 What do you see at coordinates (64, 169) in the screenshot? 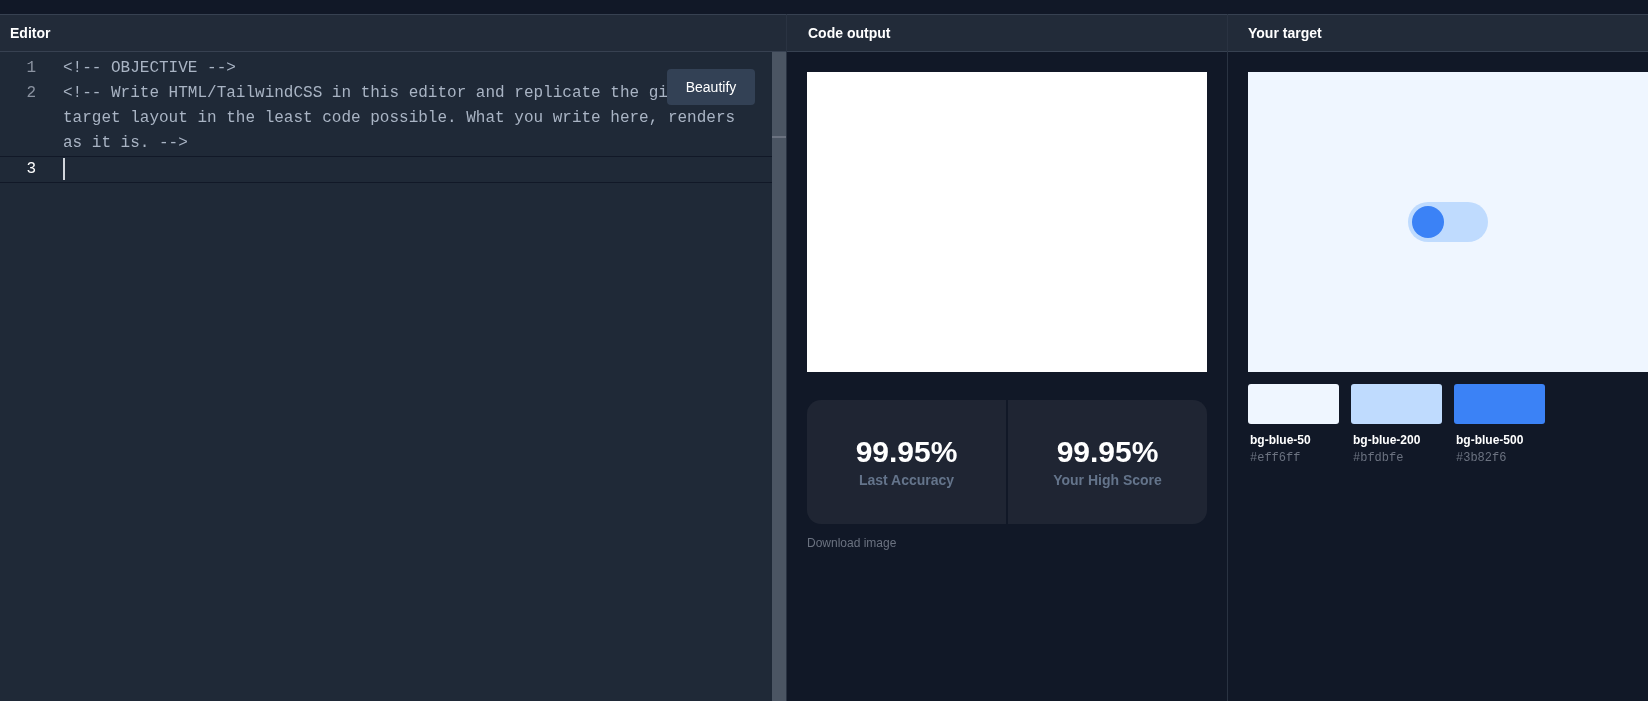
I see `text-cursor` at bounding box center [64, 169].